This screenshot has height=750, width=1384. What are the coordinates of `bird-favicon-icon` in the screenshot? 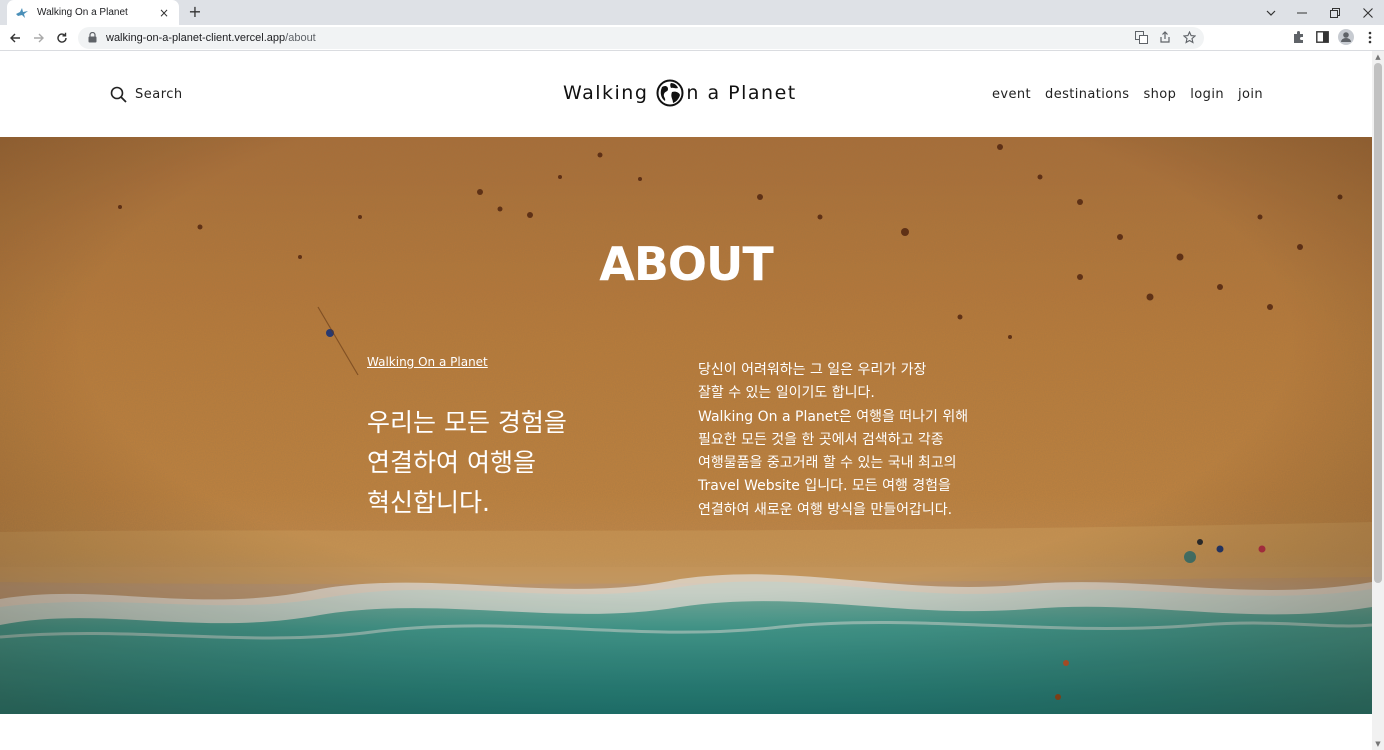 It's located at (22, 13).